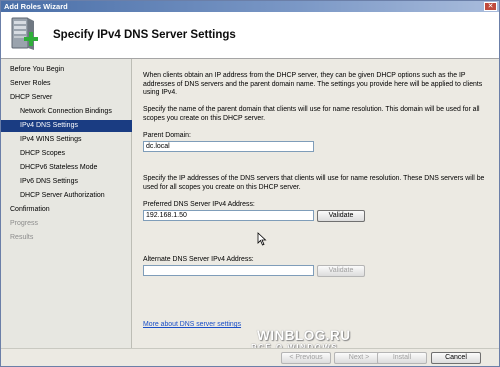 Image resolution: width=500 pixels, height=367 pixels. What do you see at coordinates (228, 146) in the screenshot?
I see `parent-domain-input: dc.local` at bounding box center [228, 146].